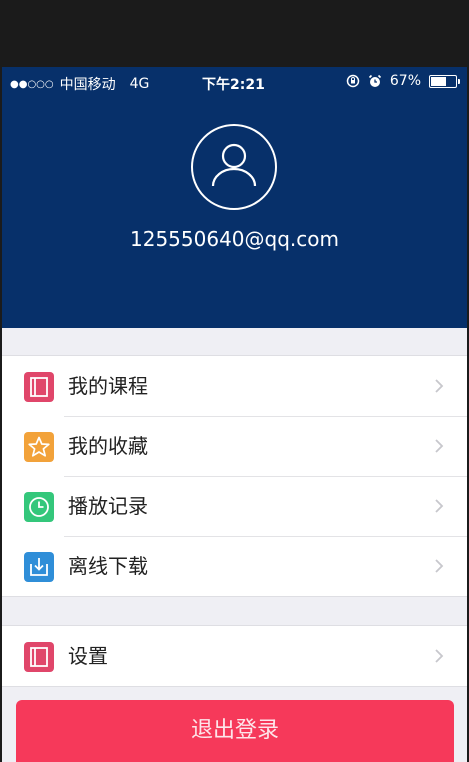  I want to click on alarm-icon, so click(374, 80).